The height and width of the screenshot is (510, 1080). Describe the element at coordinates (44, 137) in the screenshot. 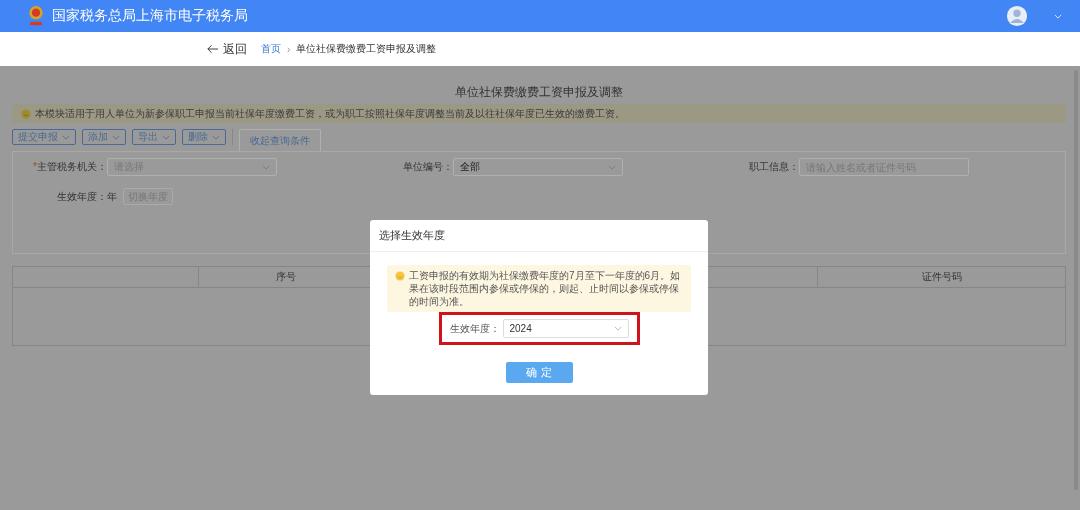

I see `dropdown-button: 提交申报` at that location.